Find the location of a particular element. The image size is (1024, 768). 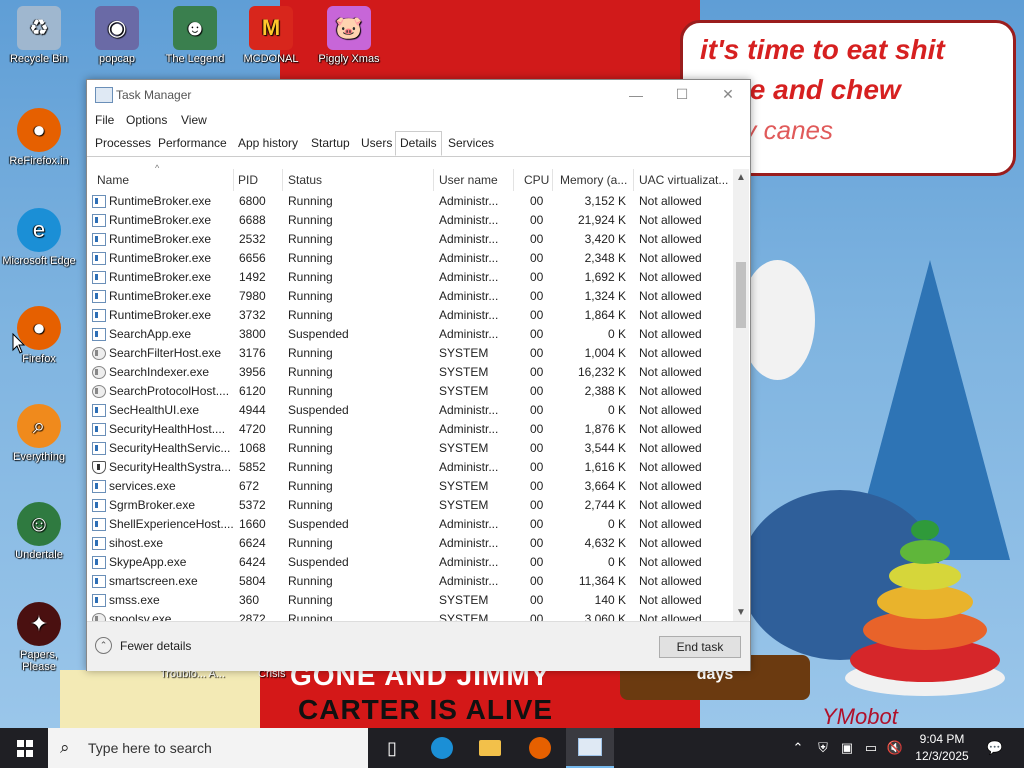

taskbar-clock: 9:04 PM 12/3/2025 is located at coordinates (942, 748).